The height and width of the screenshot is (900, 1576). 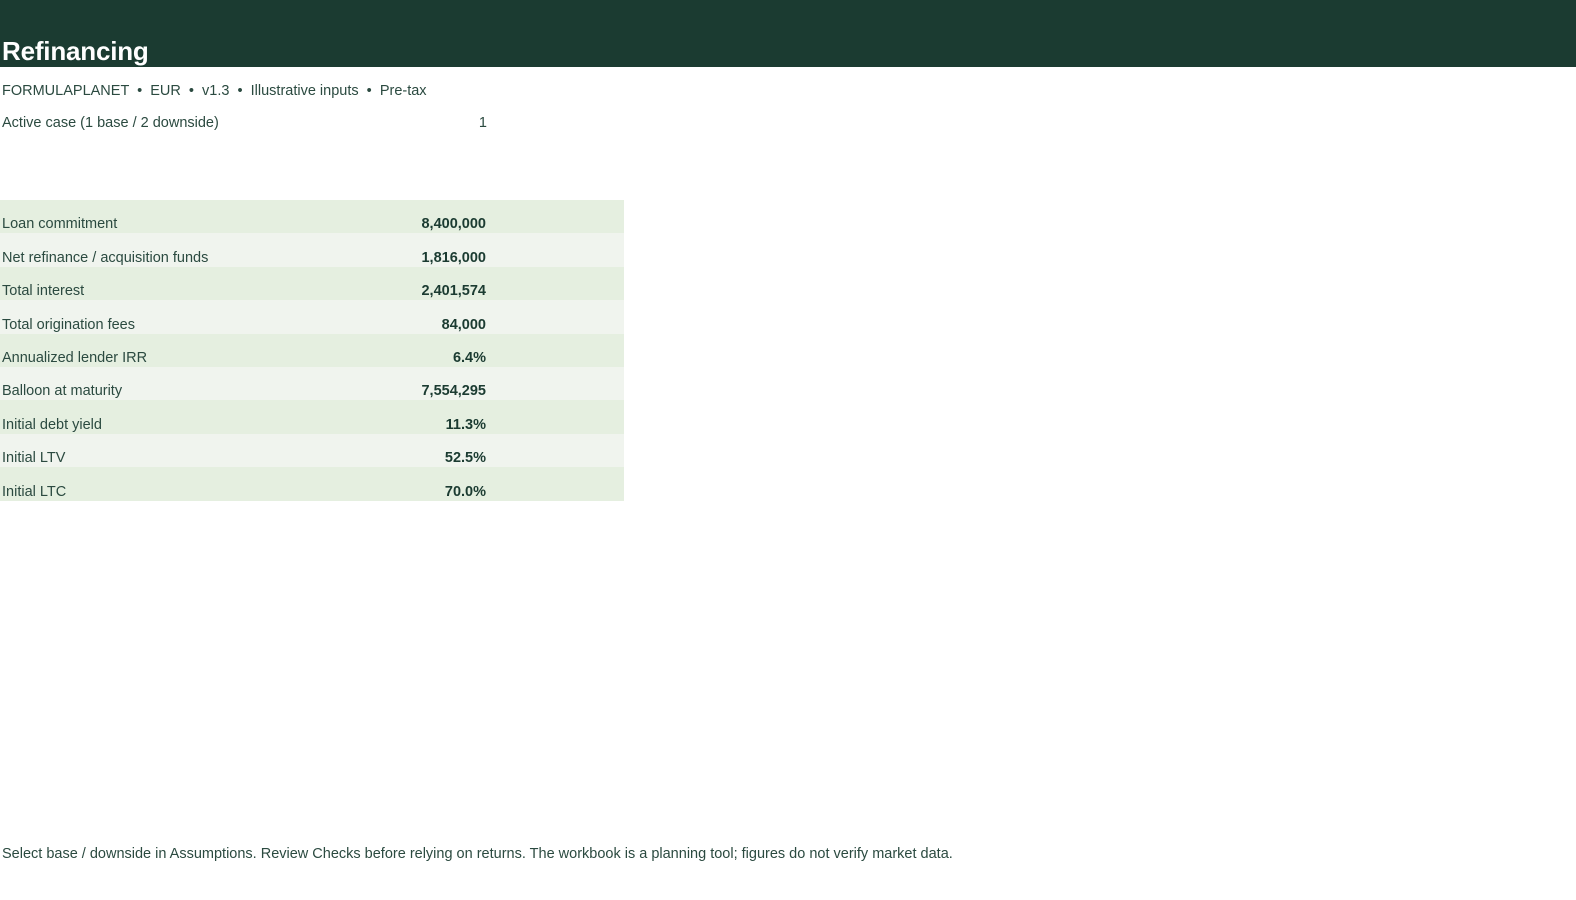 I want to click on summary-label: Total origination fees, so click(x=68, y=324).